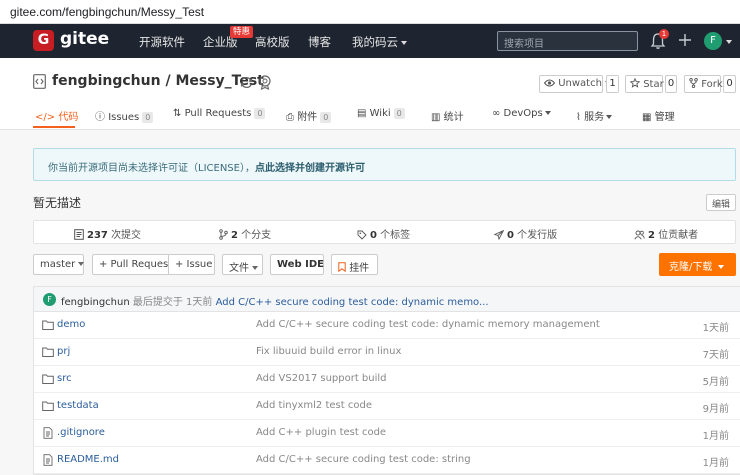  I want to click on commits-label: 次提交, so click(126, 235).